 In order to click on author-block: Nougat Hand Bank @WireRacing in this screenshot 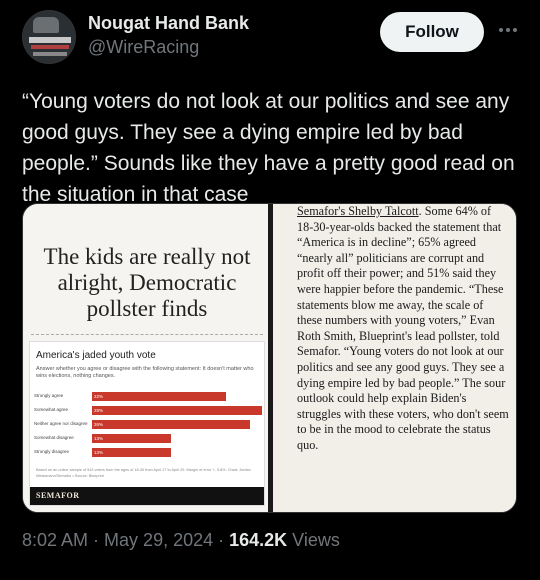, I will do `click(168, 35)`.